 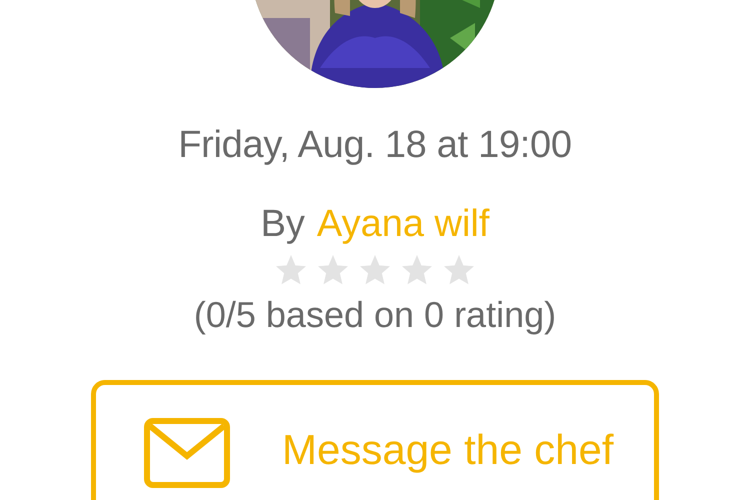 I want to click on chef-name-link: Ayana wilf, so click(x=403, y=224).